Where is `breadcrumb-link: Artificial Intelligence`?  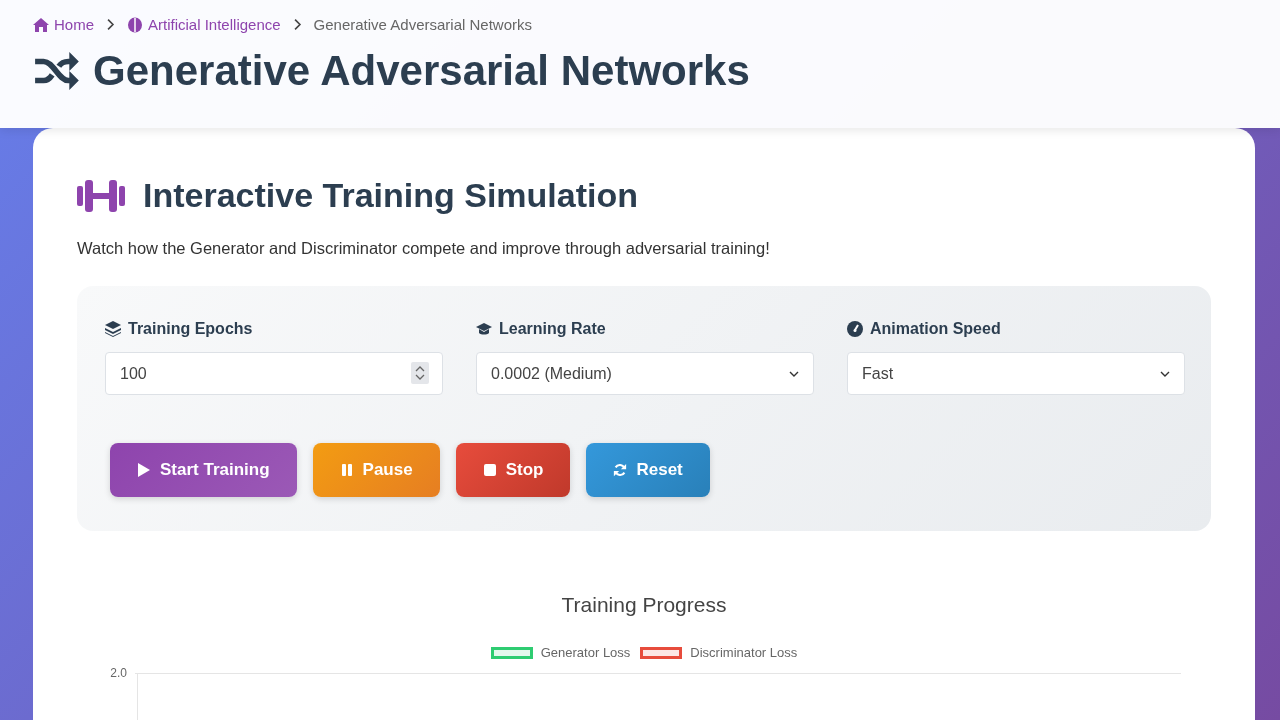
breadcrumb-link: Artificial Intelligence is located at coordinates (204, 24).